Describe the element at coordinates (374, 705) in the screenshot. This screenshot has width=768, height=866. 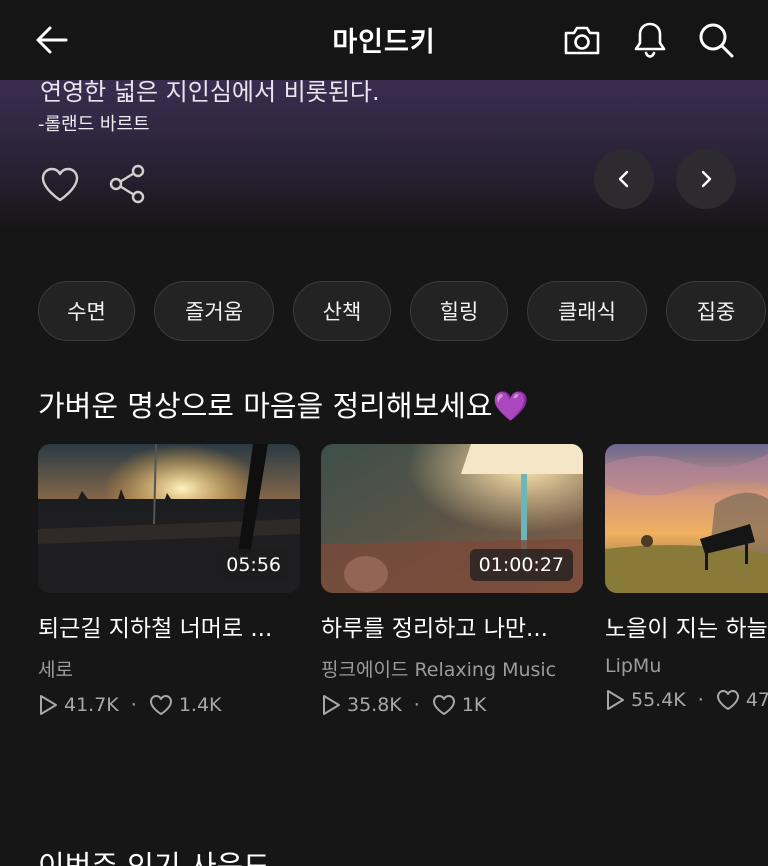
I see `play-count: 35.8K` at that location.